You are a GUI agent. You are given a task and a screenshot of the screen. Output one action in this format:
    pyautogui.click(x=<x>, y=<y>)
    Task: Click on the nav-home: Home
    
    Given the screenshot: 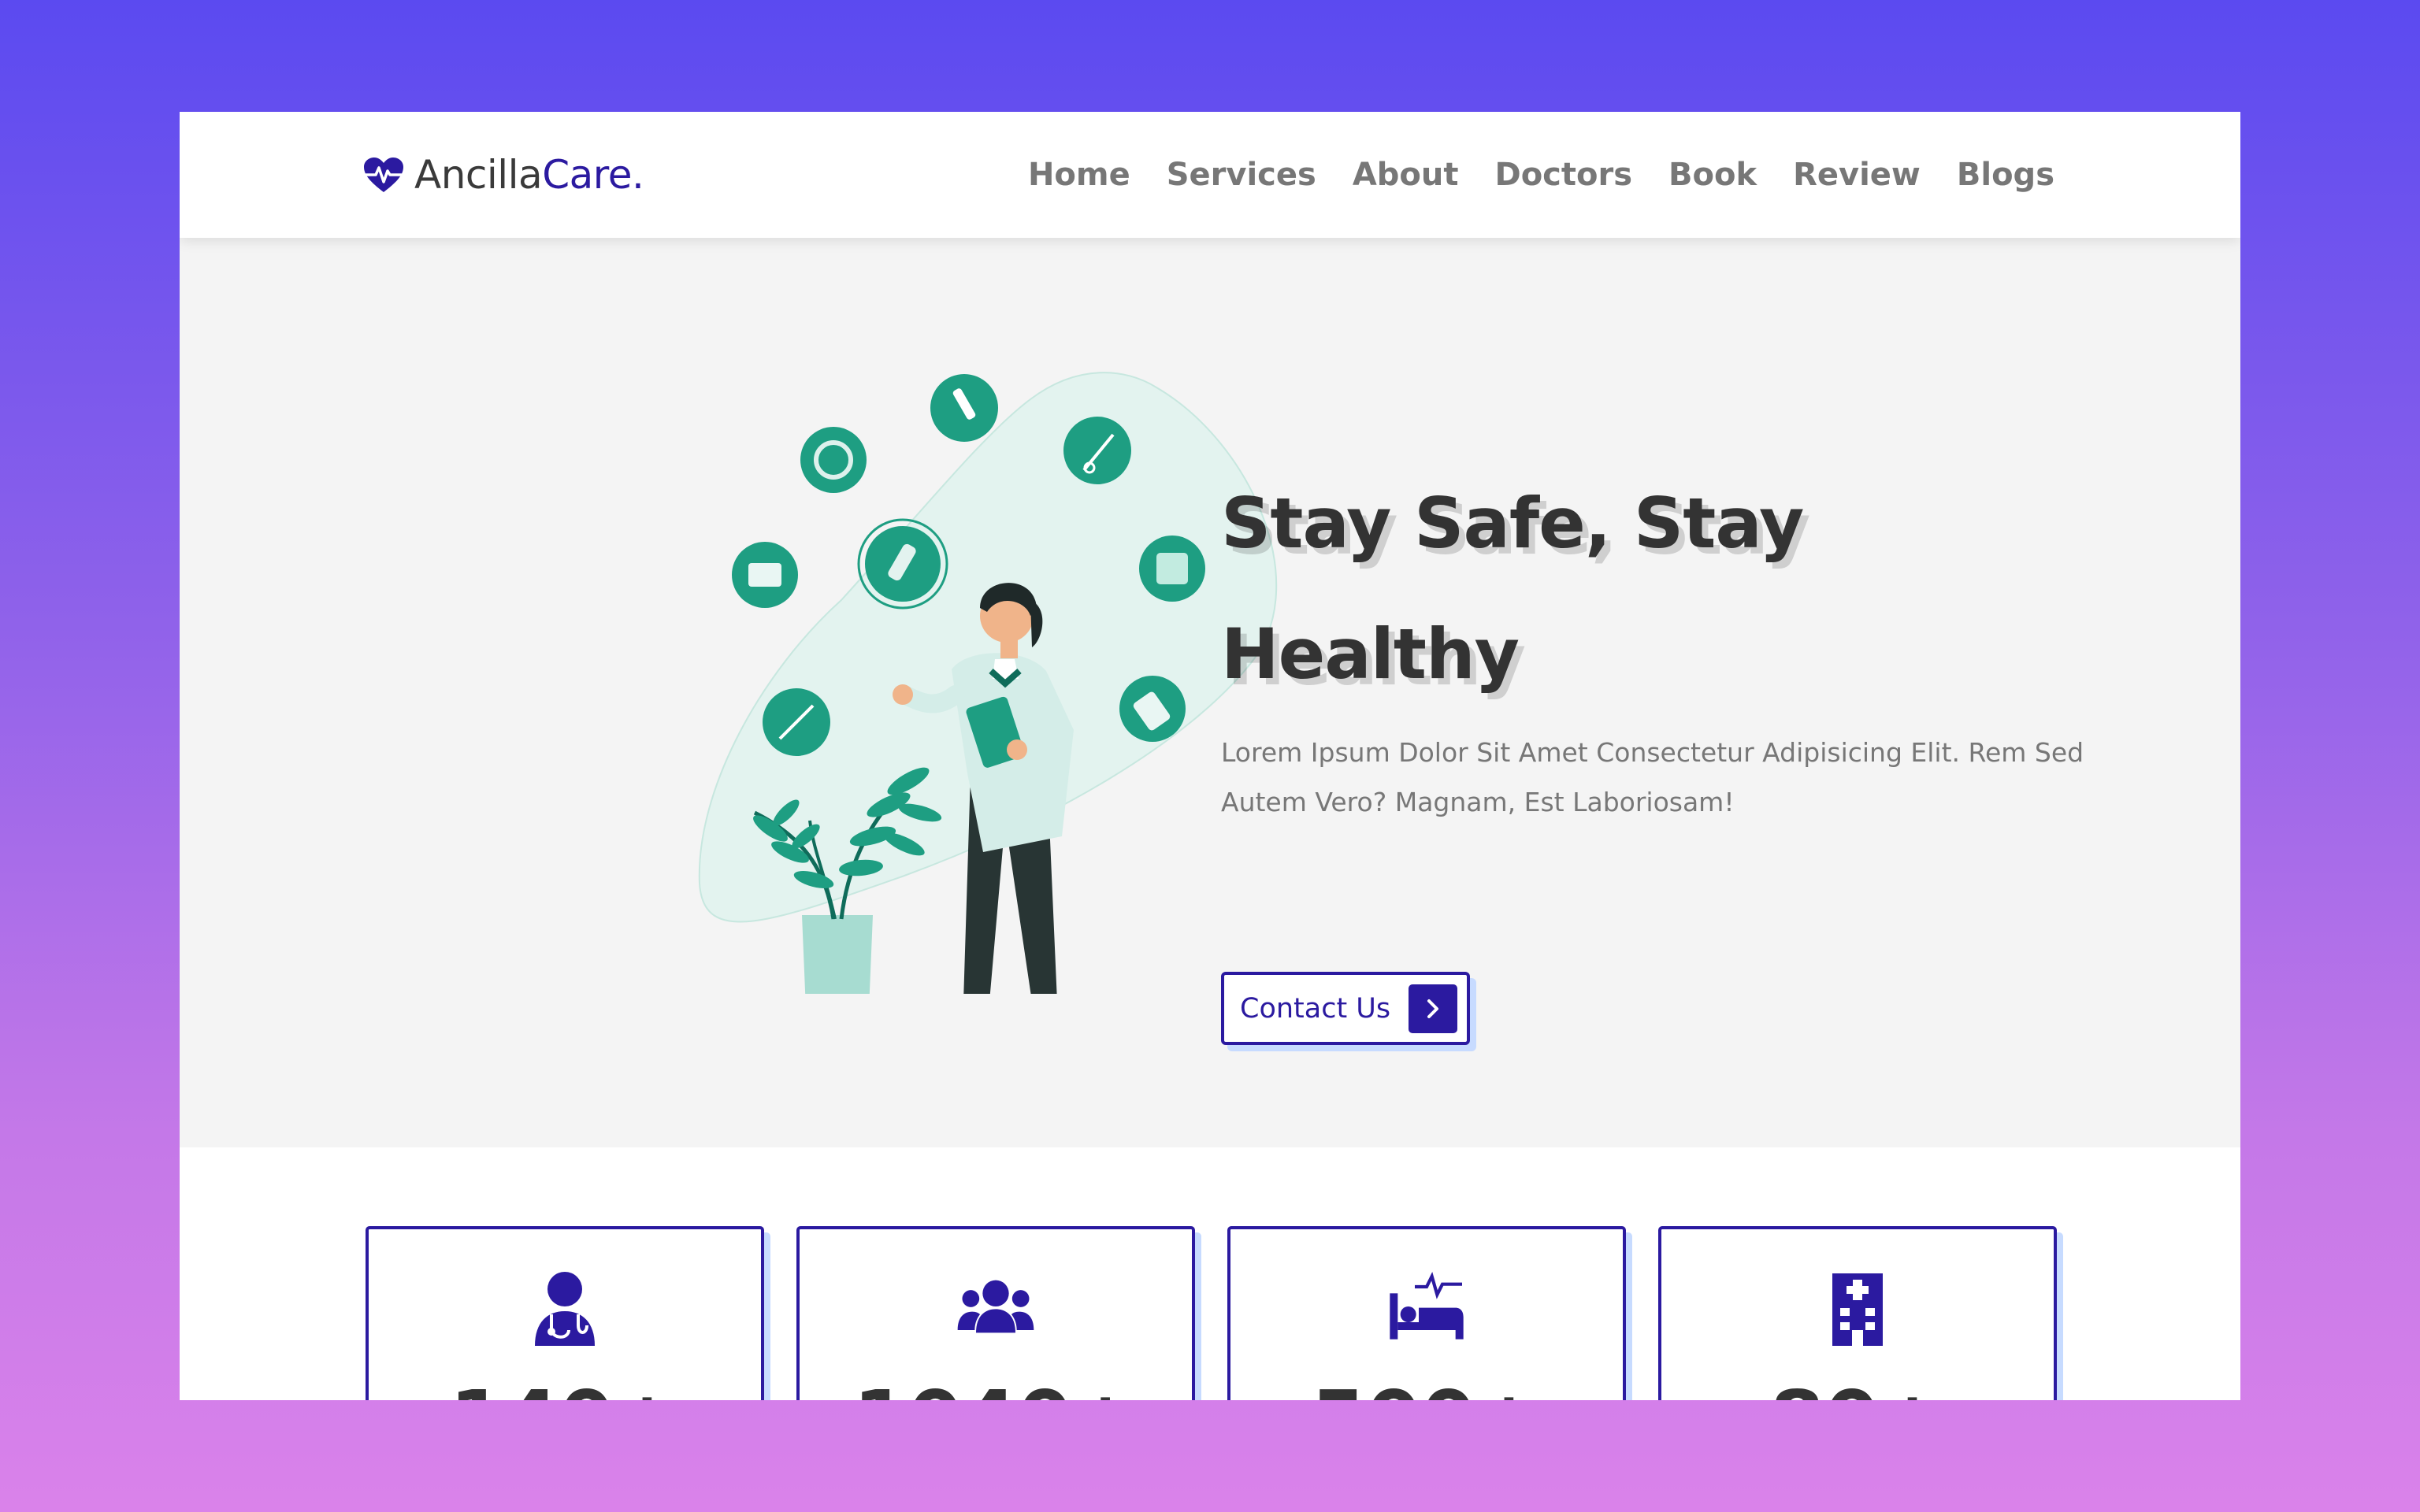 What is the action you would take?
    pyautogui.click(x=1079, y=175)
    